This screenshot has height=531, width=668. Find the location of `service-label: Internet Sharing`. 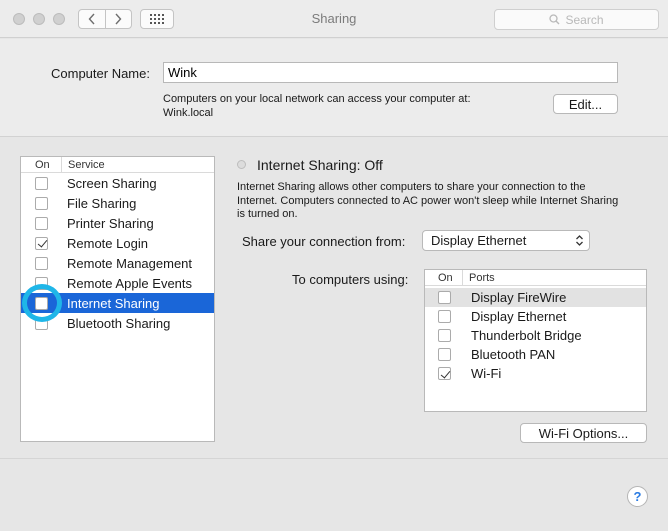

service-label: Internet Sharing is located at coordinates (113, 303).